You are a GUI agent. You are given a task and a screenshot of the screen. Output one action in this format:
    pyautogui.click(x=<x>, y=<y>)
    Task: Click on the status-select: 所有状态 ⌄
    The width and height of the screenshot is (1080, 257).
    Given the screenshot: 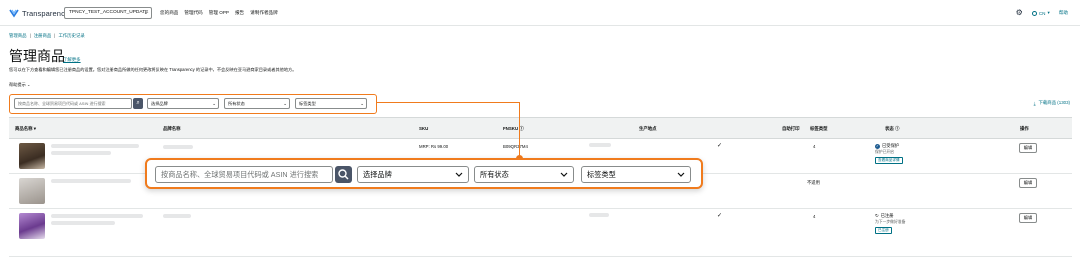 What is the action you would take?
    pyautogui.click(x=257, y=103)
    